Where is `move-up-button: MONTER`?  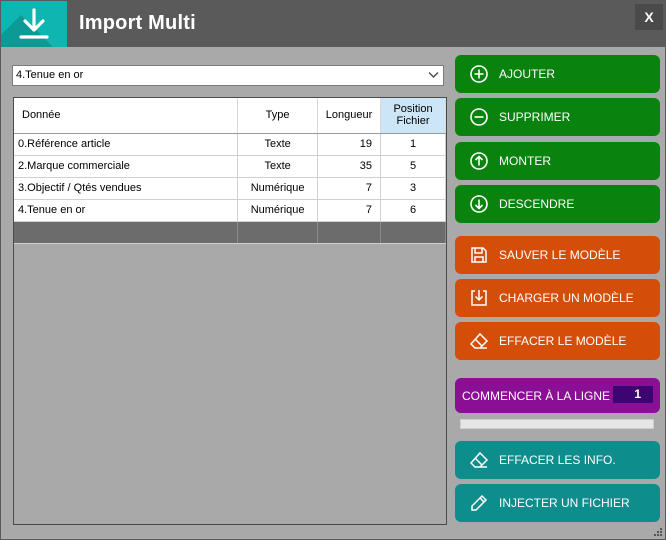
move-up-button: MONTER is located at coordinates (557, 161).